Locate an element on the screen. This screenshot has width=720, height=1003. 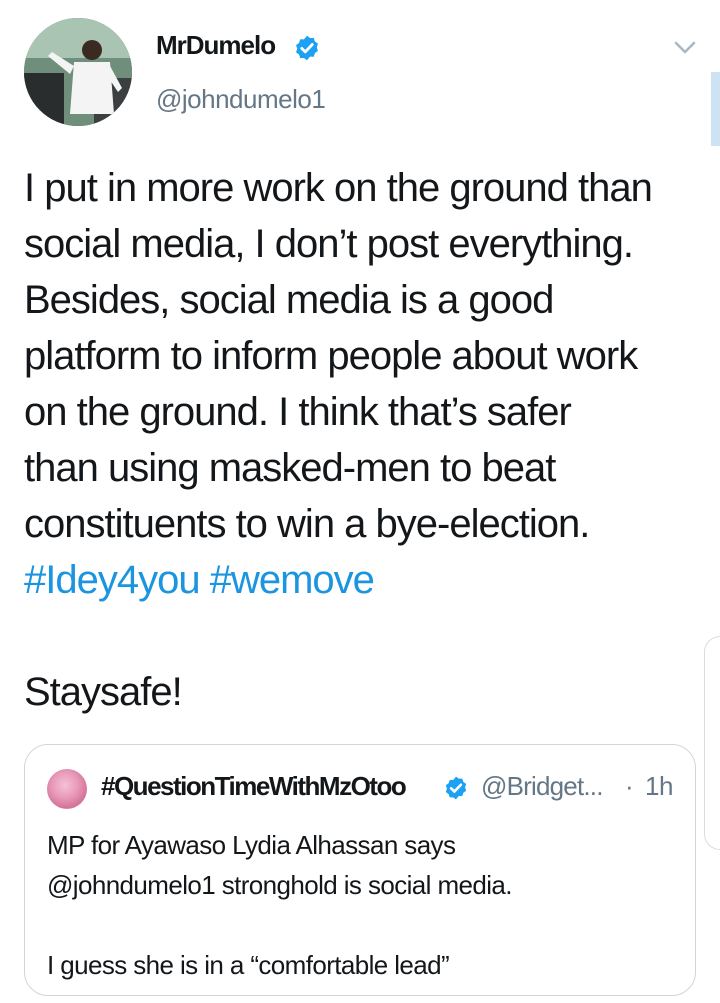
author-avatar is located at coordinates (78, 72).